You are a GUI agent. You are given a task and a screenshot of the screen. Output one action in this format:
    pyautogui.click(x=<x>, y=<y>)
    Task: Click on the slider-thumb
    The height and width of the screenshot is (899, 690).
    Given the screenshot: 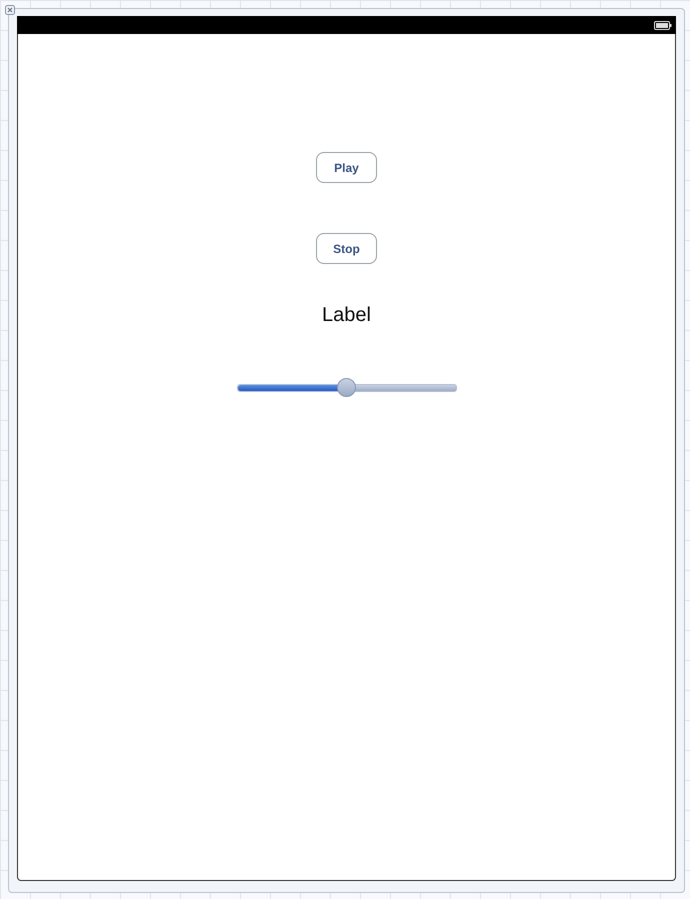 What is the action you would take?
    pyautogui.click(x=346, y=387)
    